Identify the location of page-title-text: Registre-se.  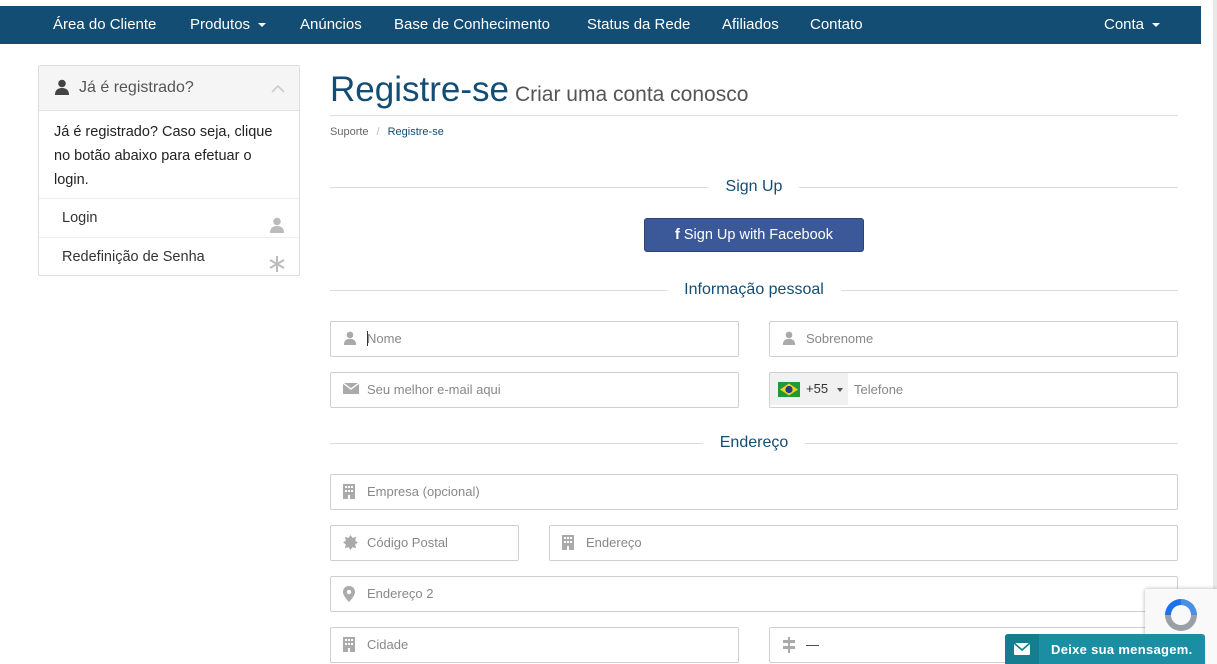
(419, 89).